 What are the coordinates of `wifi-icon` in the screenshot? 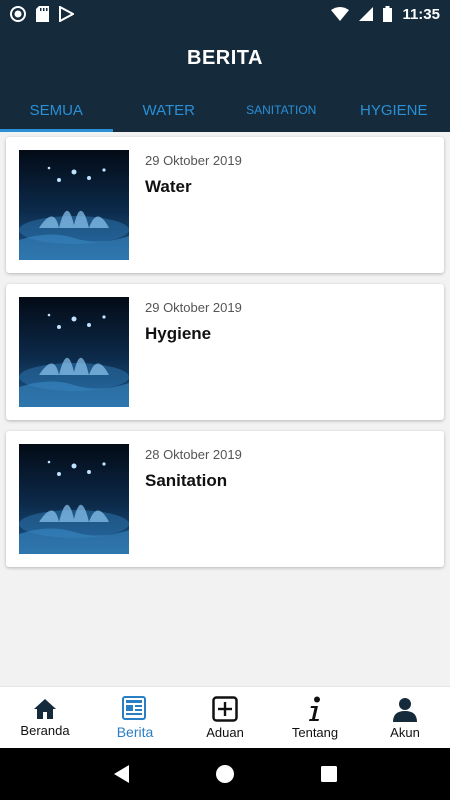 It's located at (340, 14).